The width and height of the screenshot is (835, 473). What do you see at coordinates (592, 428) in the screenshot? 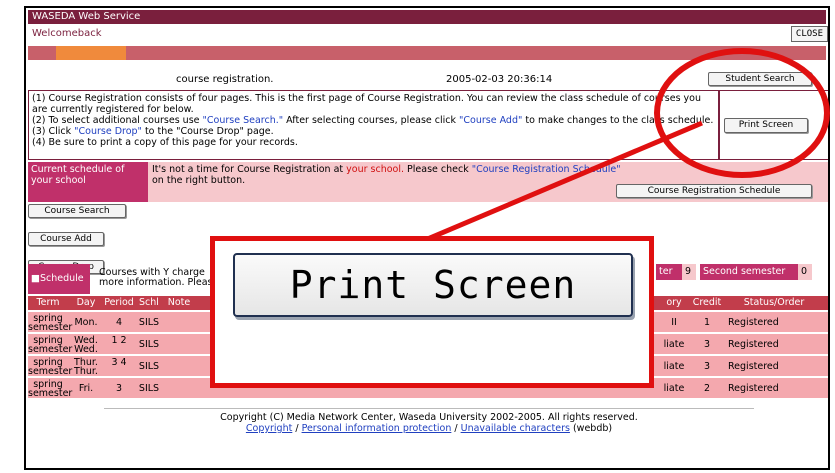
I see `footer-suffix: (webdb)` at bounding box center [592, 428].